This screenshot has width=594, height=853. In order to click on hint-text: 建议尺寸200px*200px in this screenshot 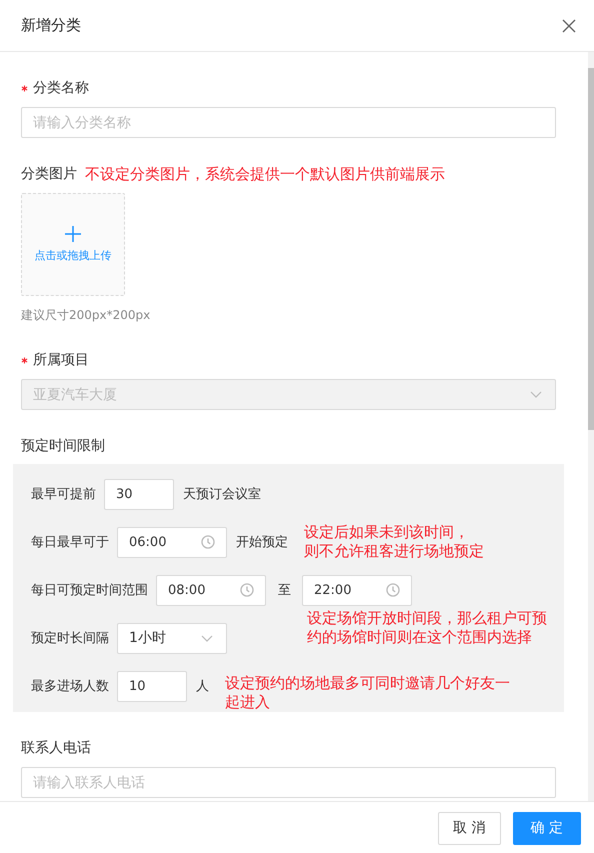, I will do `click(86, 315)`.